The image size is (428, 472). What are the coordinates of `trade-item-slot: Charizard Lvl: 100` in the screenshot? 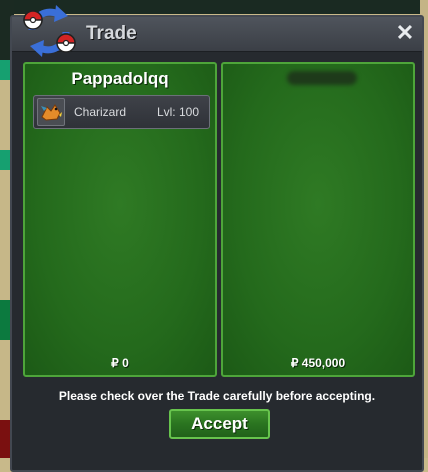 It's located at (121, 112).